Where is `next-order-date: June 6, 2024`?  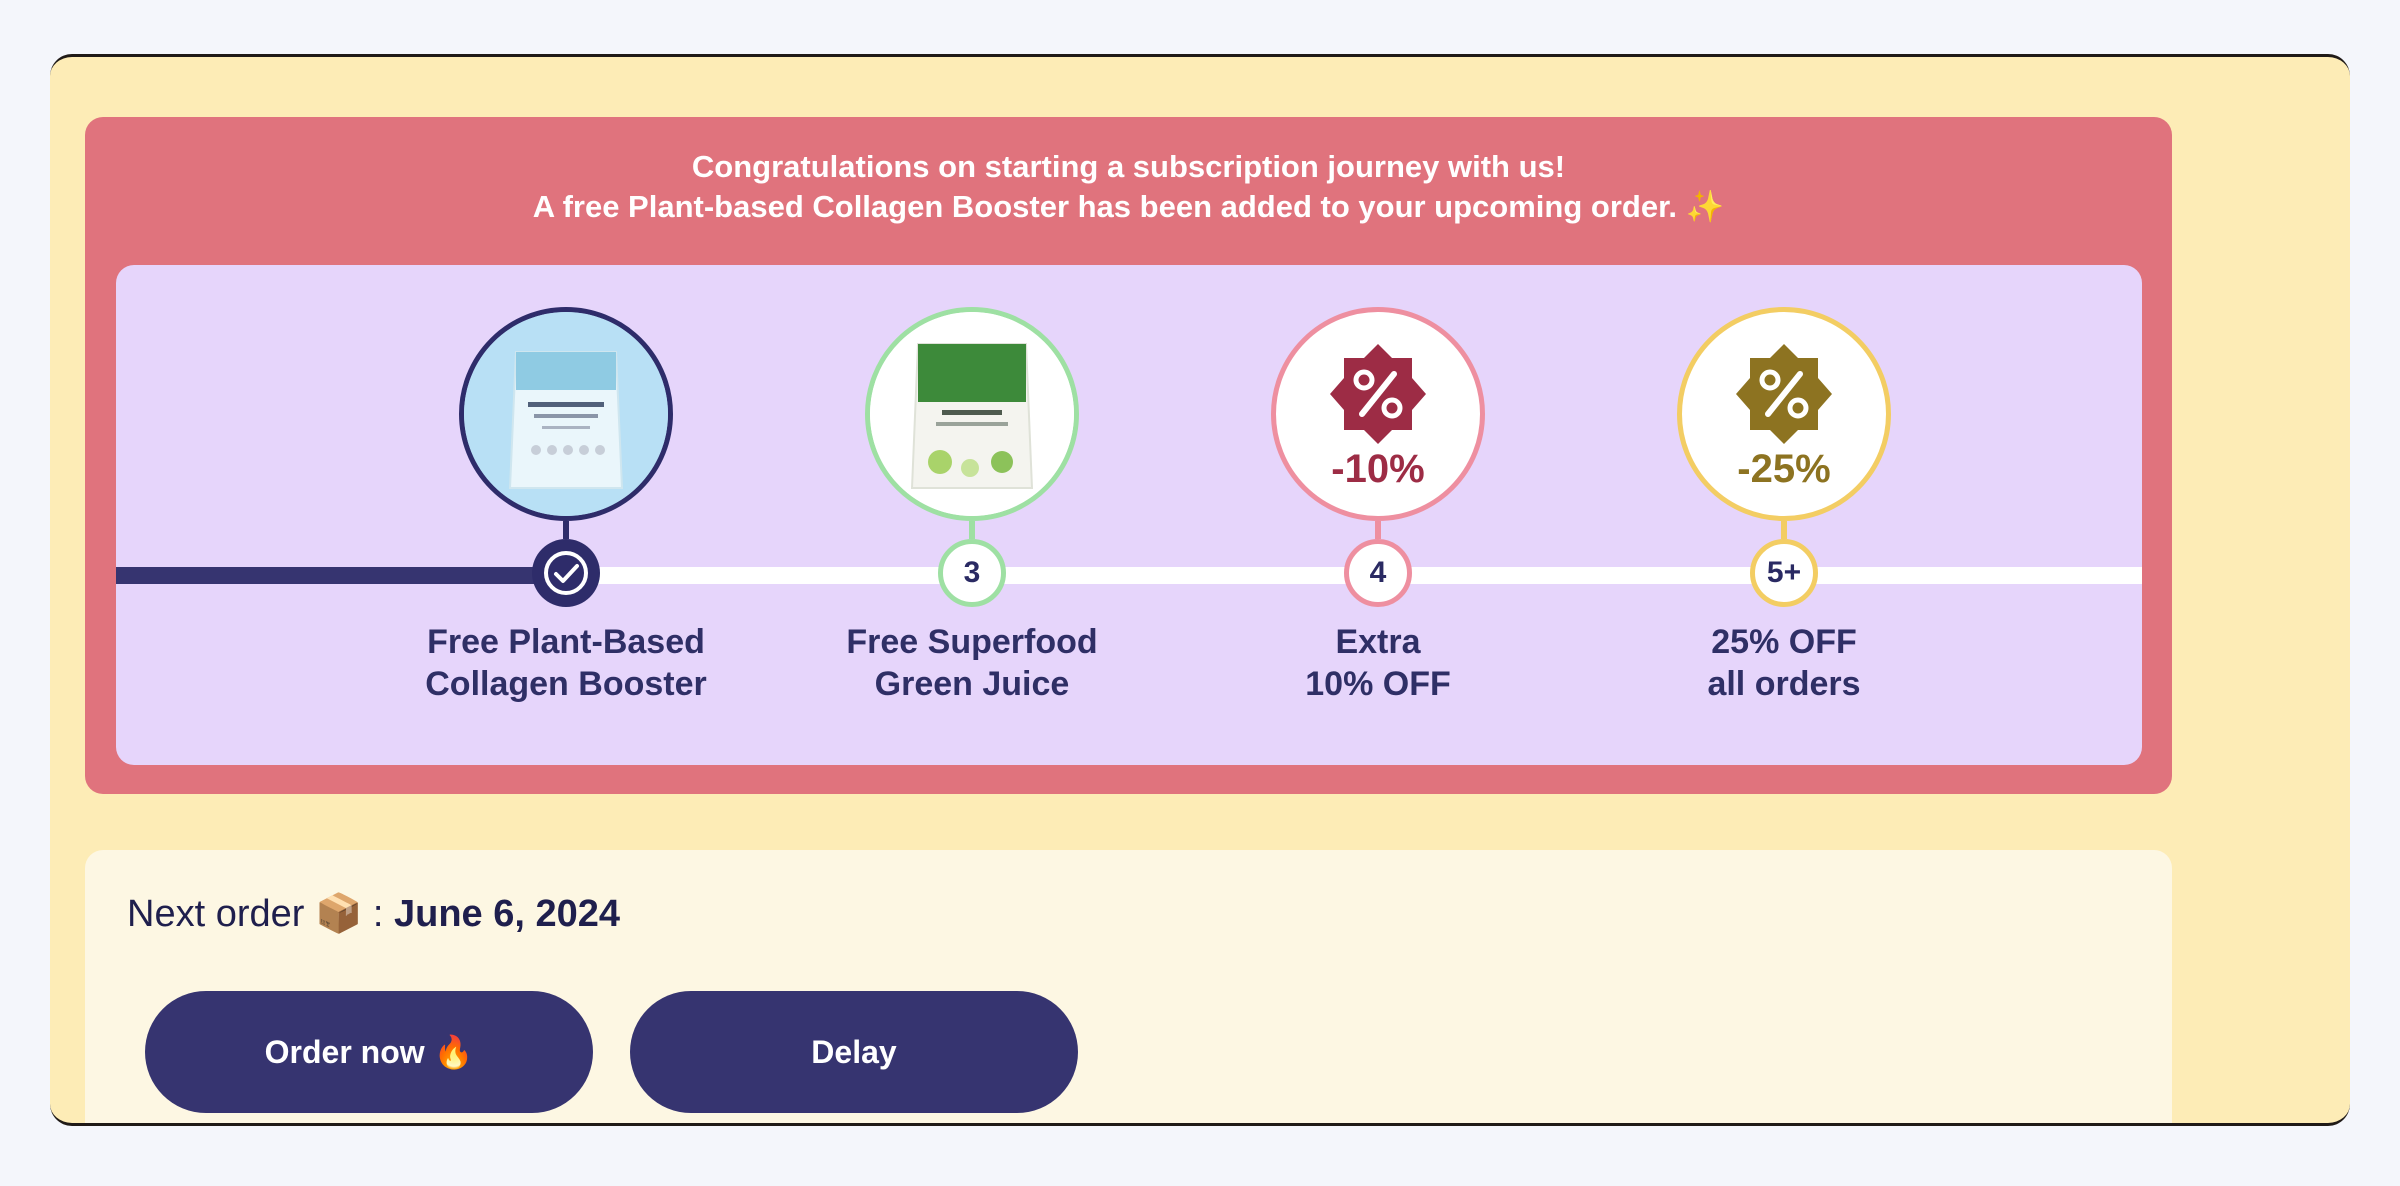 next-order-date: June 6, 2024 is located at coordinates (507, 914).